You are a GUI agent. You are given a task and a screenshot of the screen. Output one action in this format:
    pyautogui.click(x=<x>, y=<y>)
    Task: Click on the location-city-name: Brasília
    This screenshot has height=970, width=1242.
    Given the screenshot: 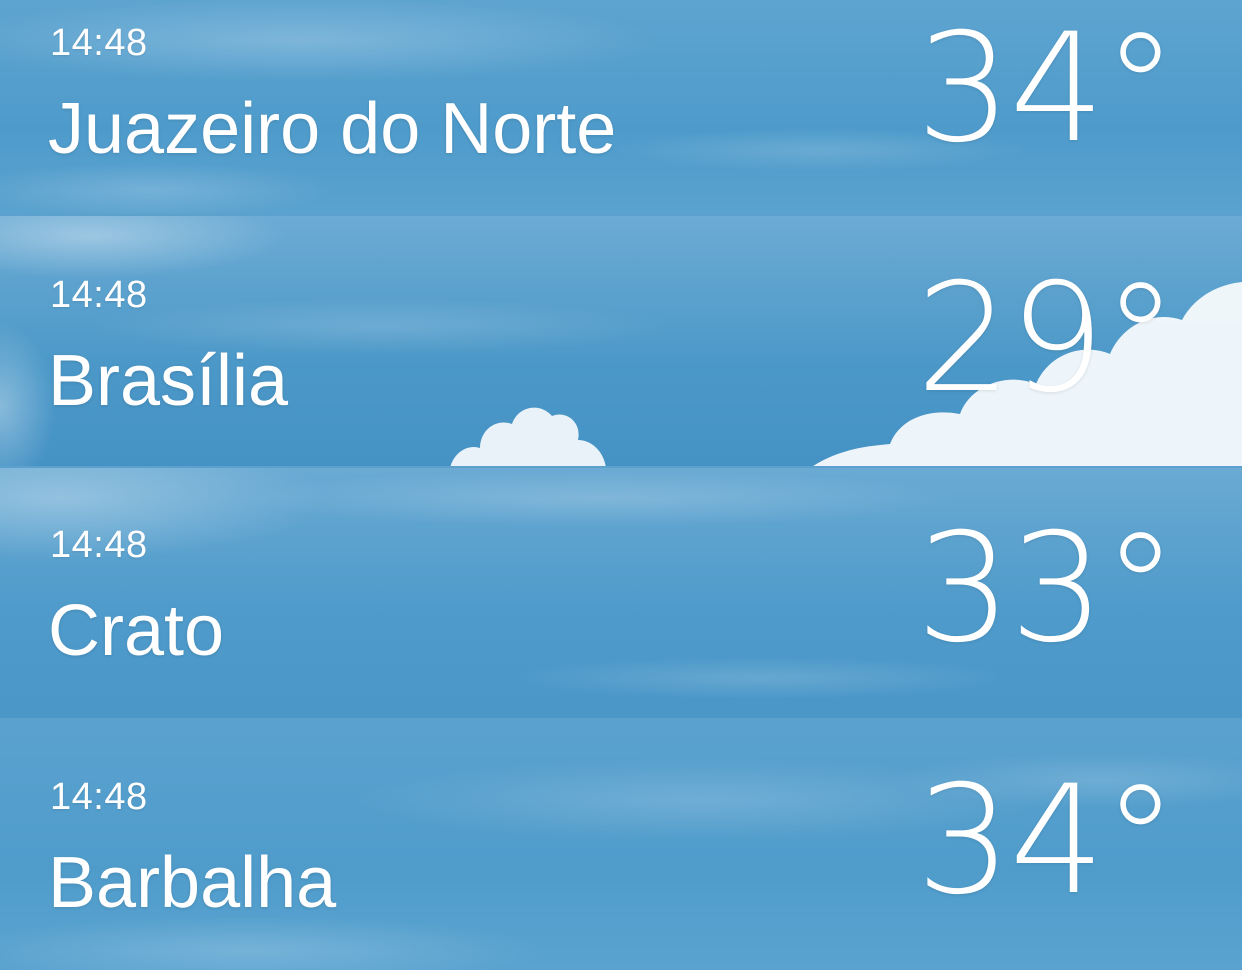 What is the action you would take?
    pyautogui.click(x=168, y=381)
    